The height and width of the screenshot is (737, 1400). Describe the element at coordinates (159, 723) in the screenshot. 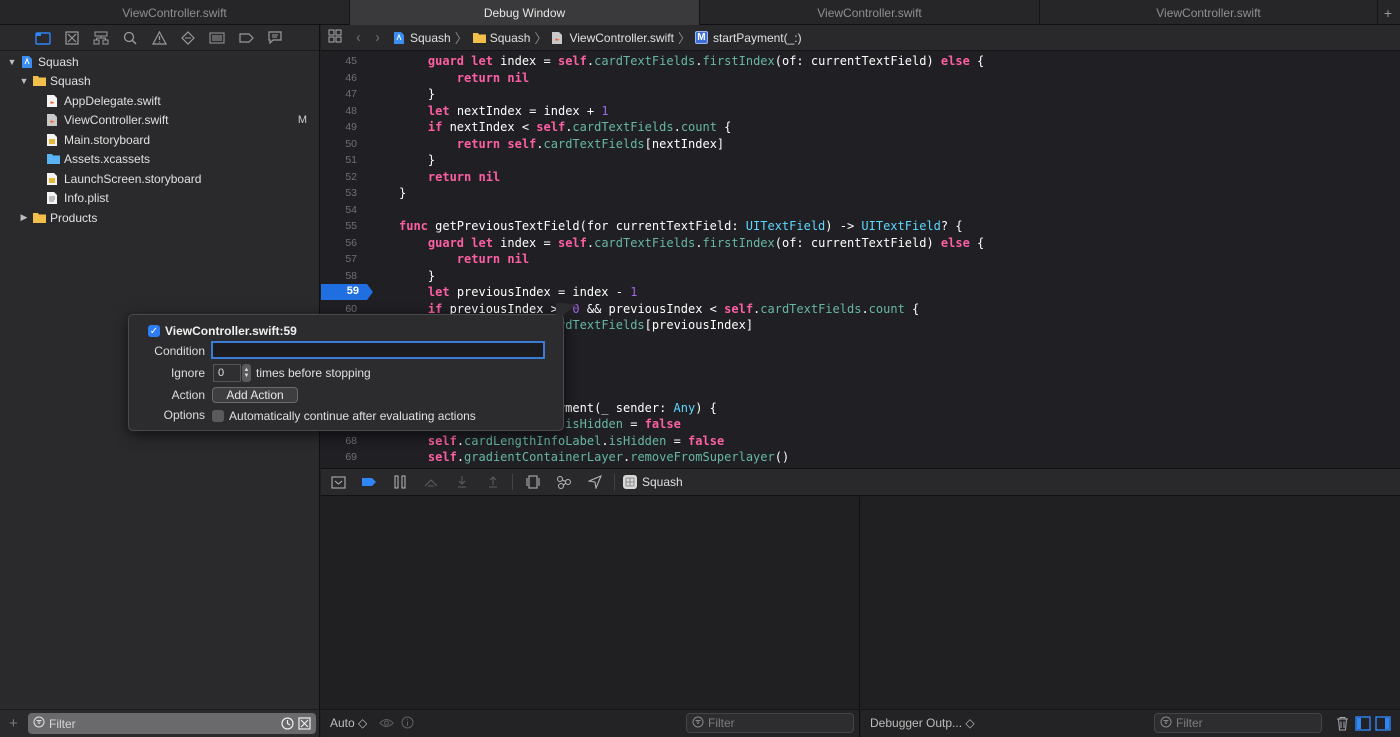

I see `navigator-filter-input` at that location.